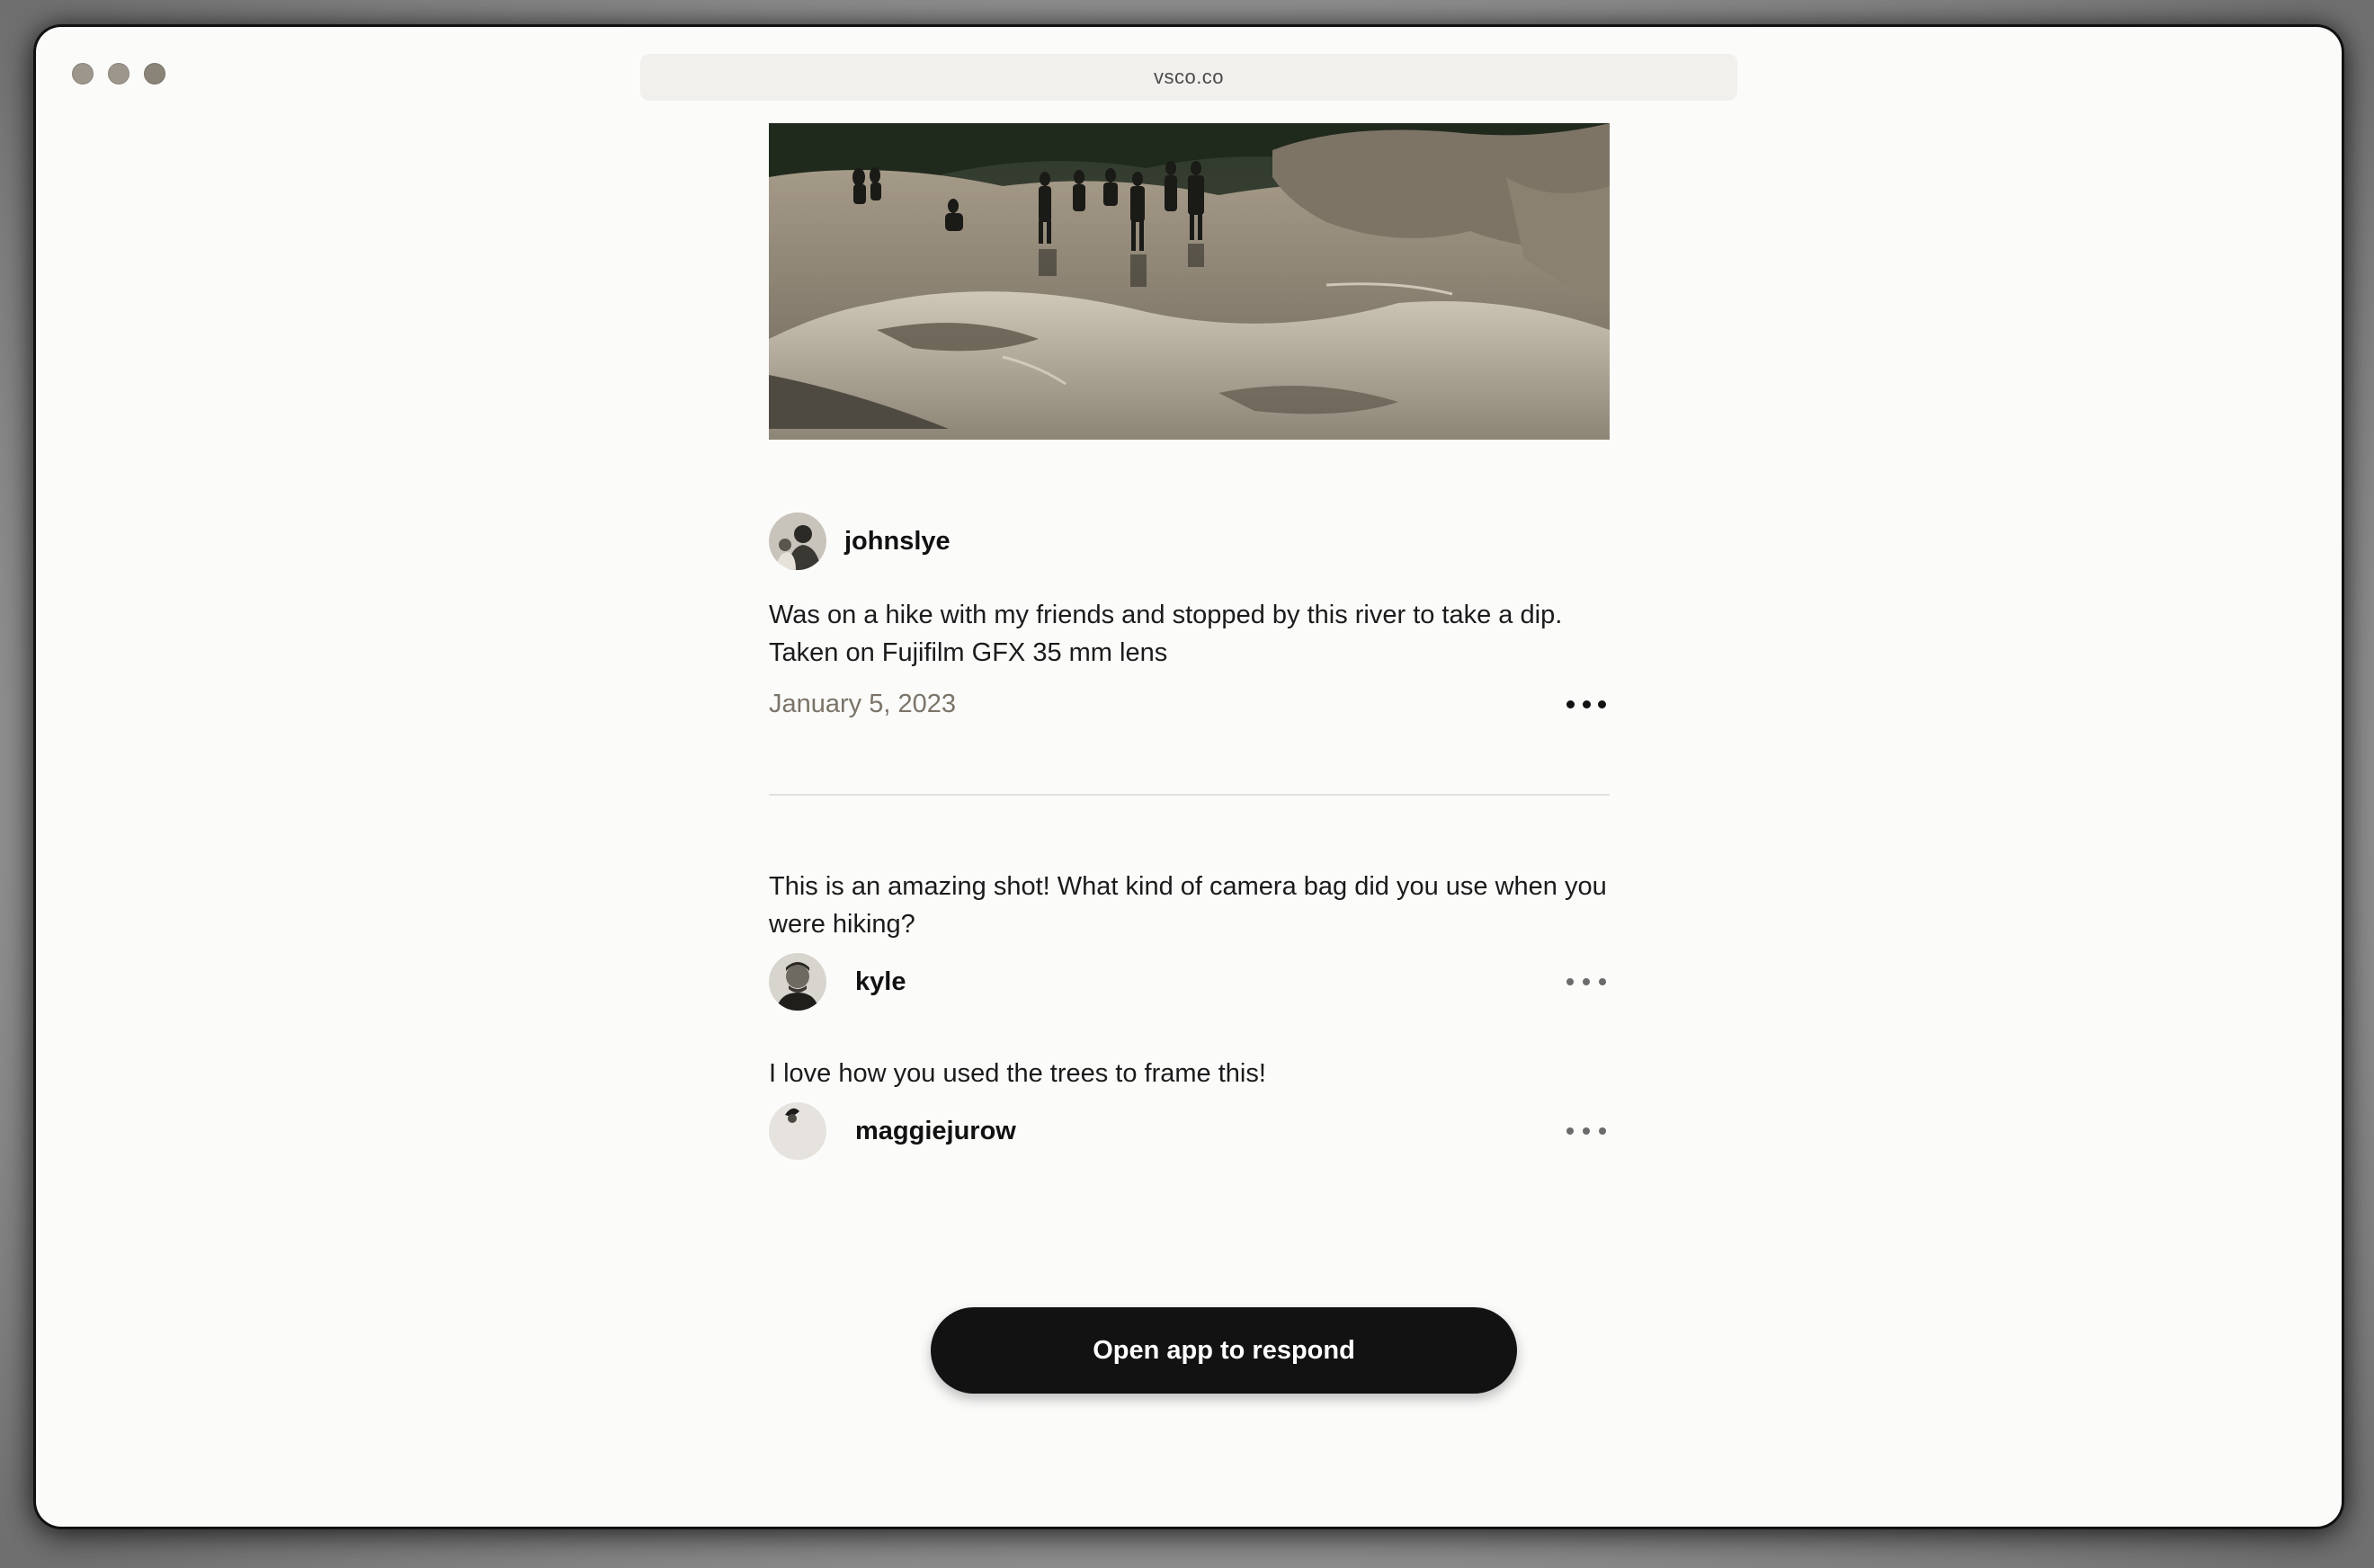 The width and height of the screenshot is (2374, 1568). I want to click on author-avatar, so click(797, 541).